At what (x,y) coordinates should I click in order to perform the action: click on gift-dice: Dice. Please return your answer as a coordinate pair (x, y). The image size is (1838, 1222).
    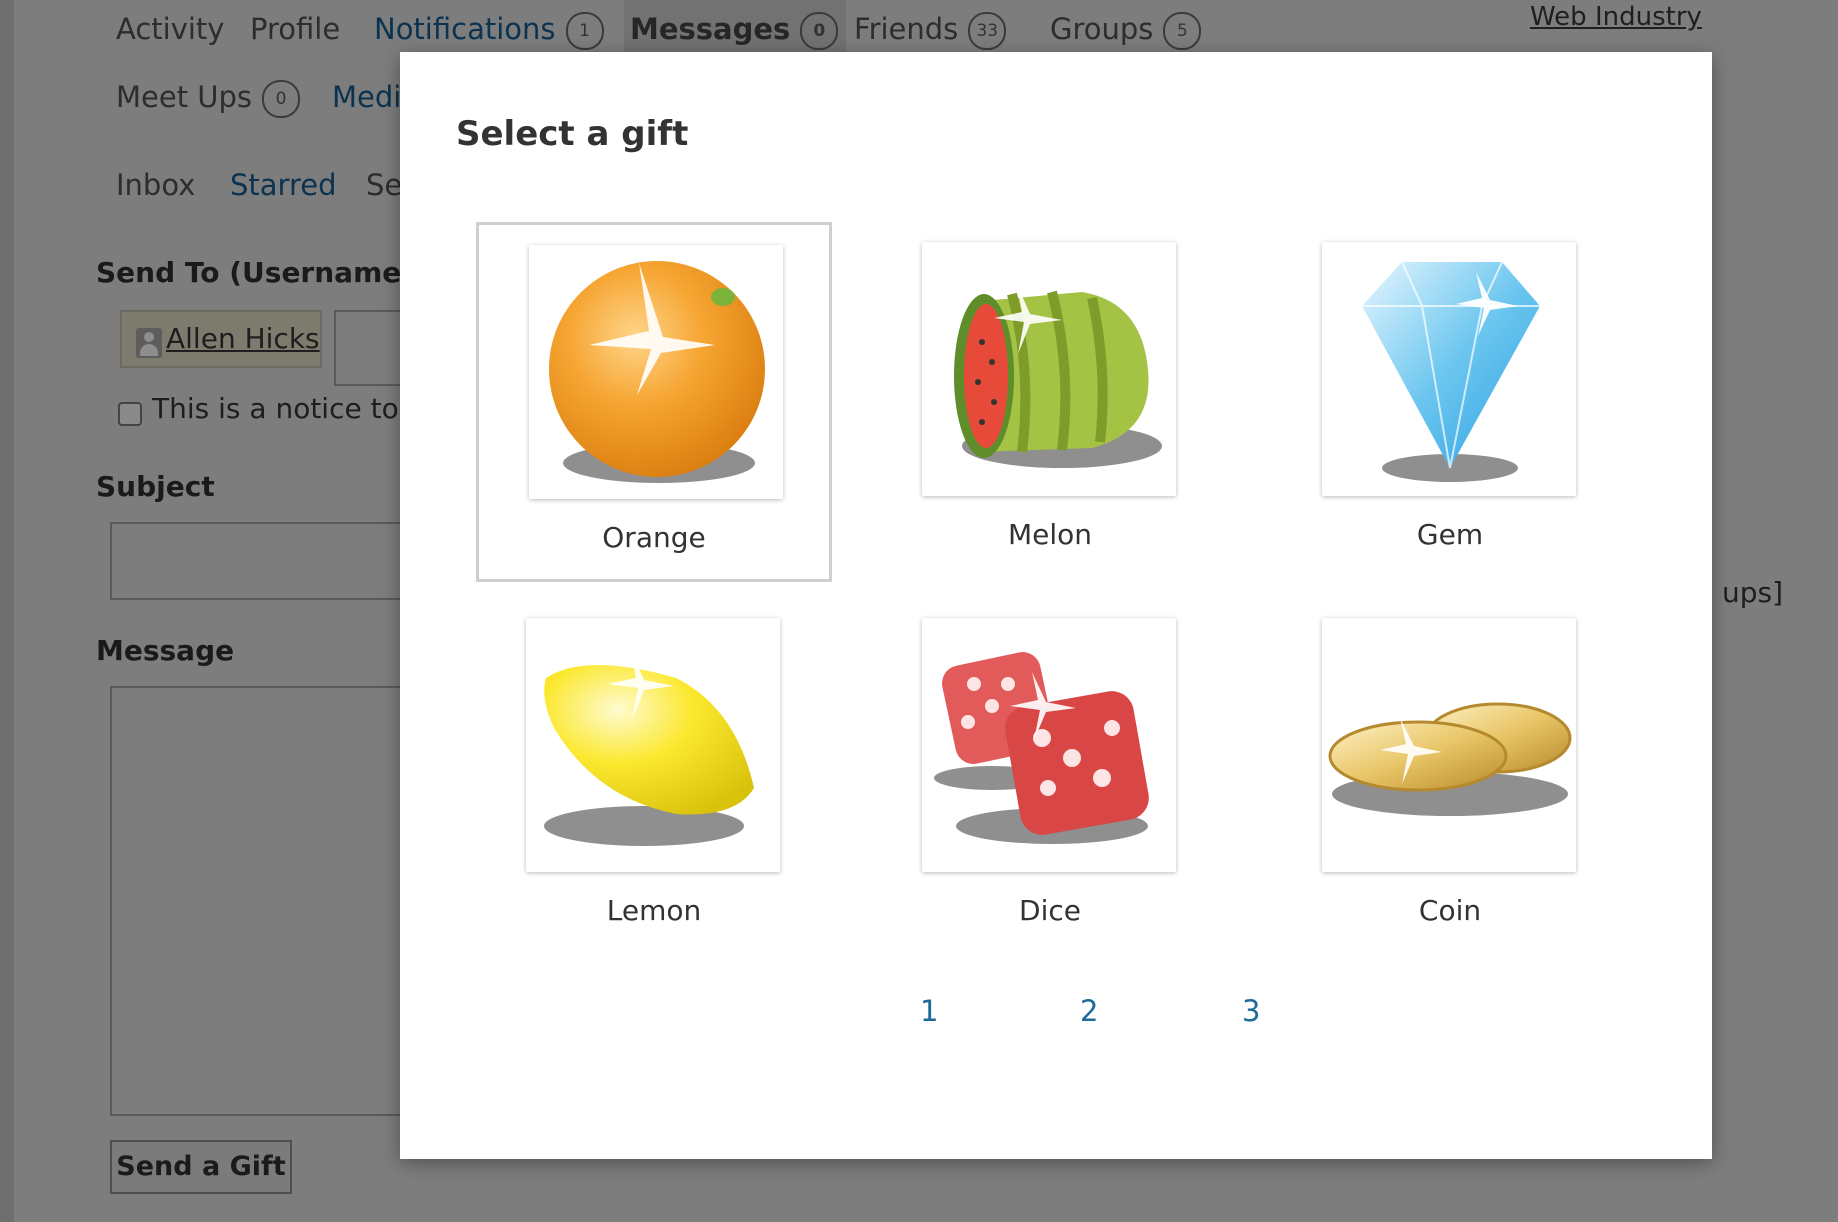
    Looking at the image, I should click on (1050, 778).